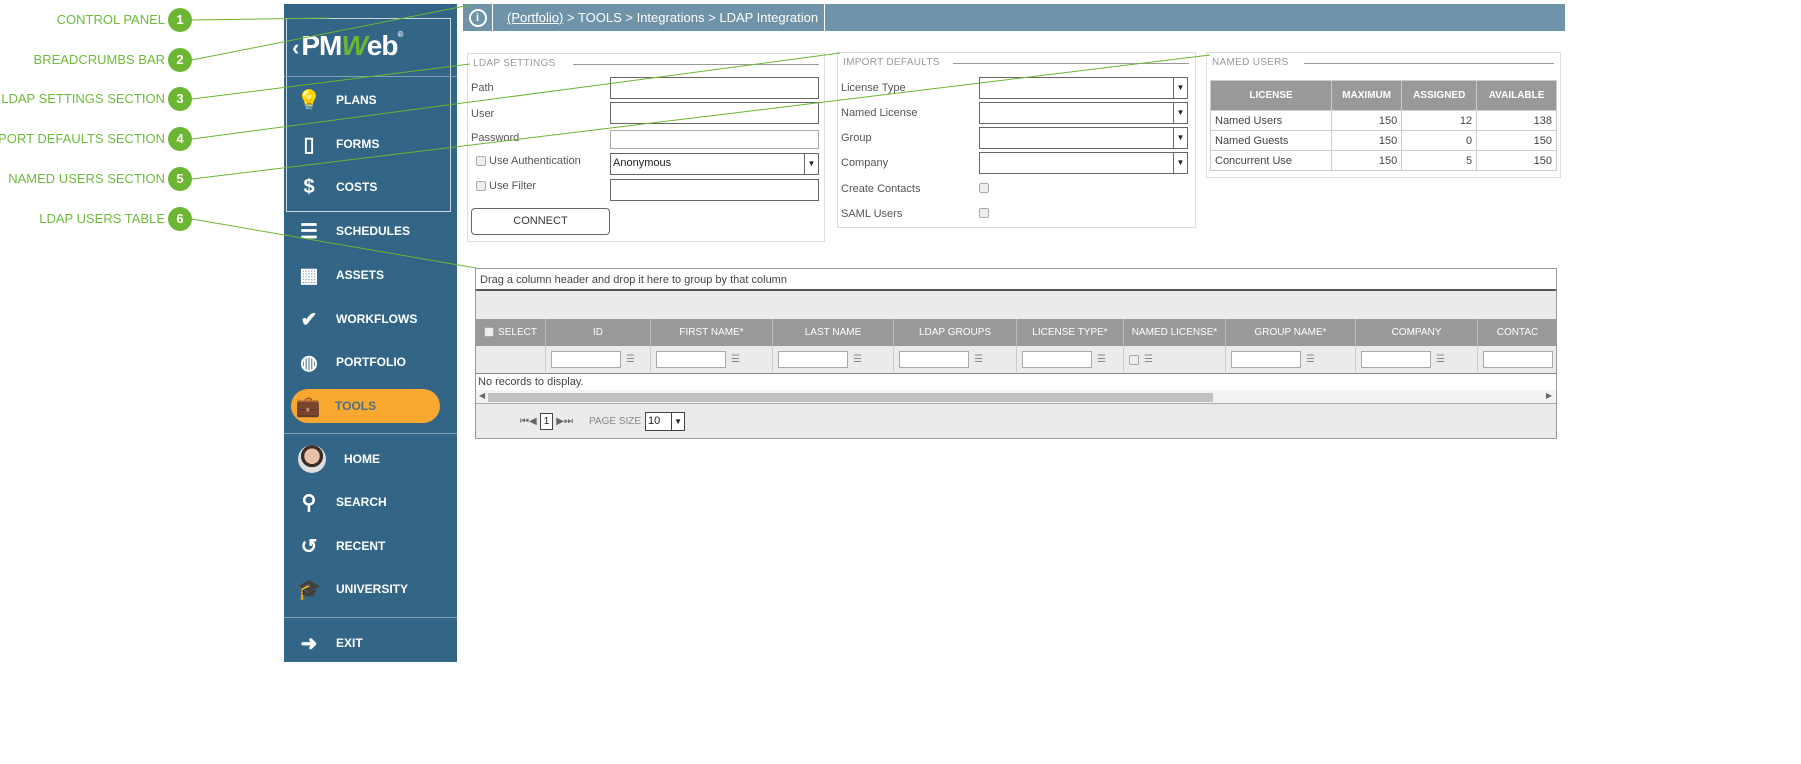 The height and width of the screenshot is (764, 1801). I want to click on filter-cell, so click(511, 360).